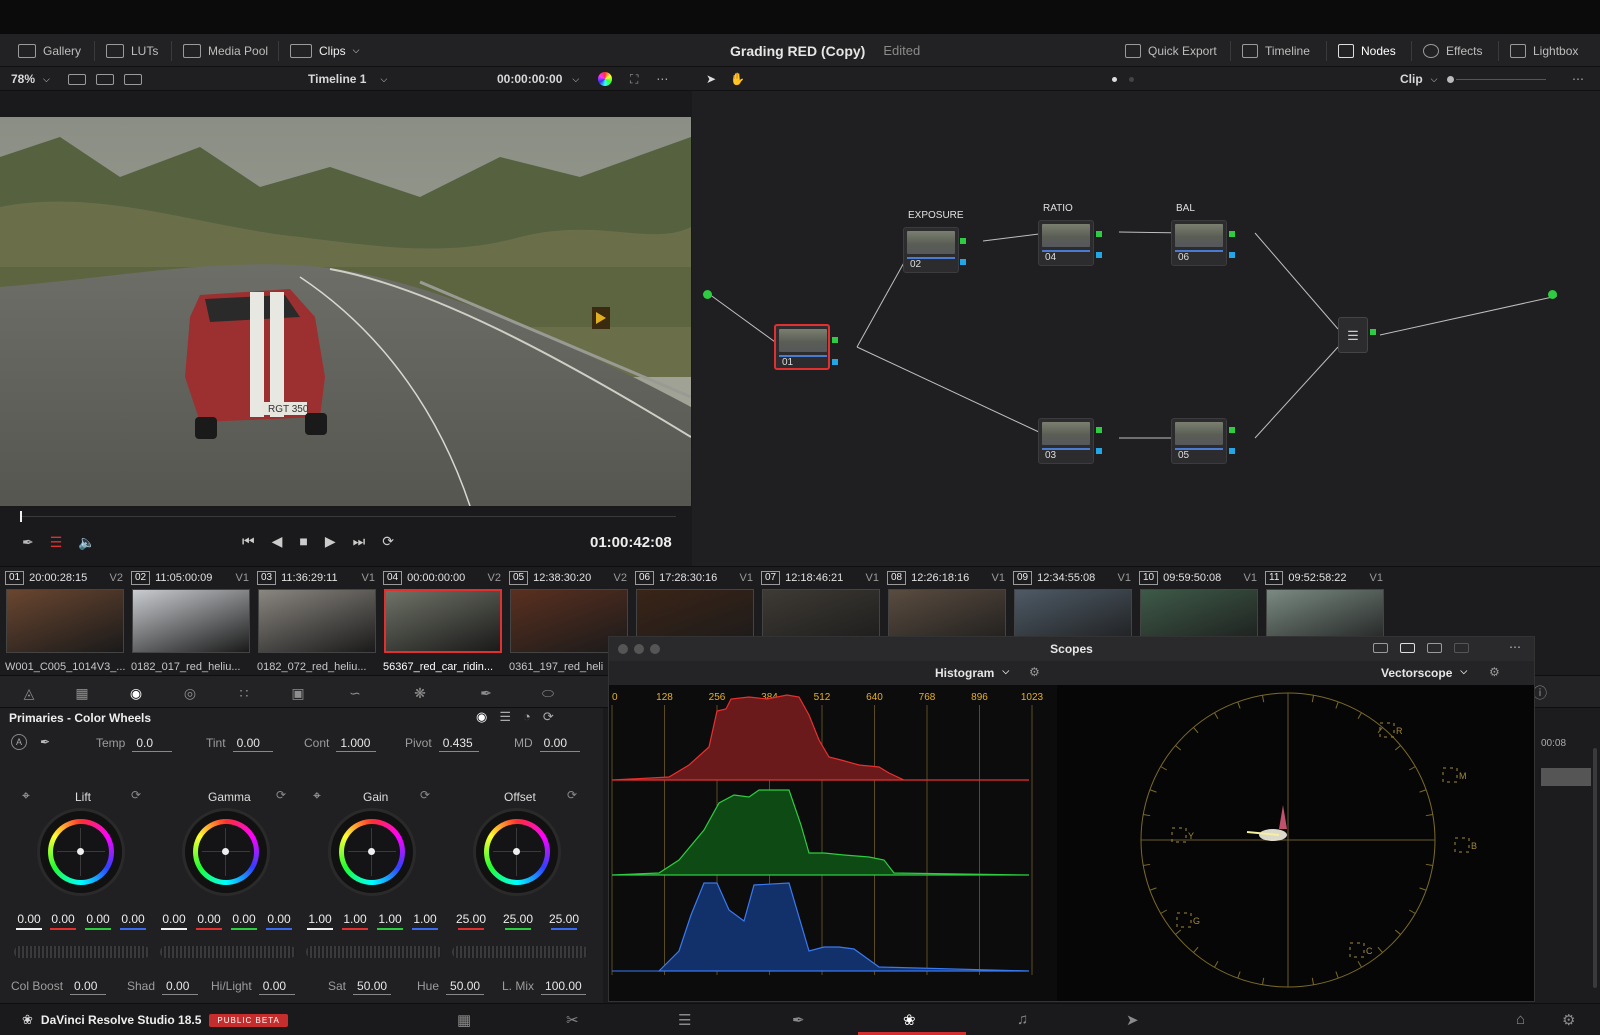 The width and height of the screenshot is (1600, 1035). Describe the element at coordinates (390, 919) in the screenshot. I see `gain-g-value: 1.00` at that location.